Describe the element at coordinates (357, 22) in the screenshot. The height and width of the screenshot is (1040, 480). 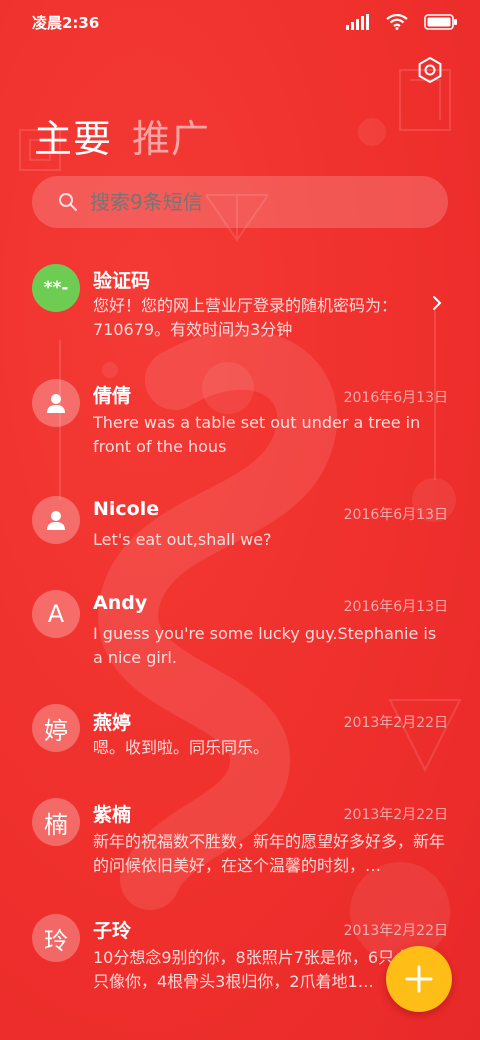
I see `signal-icon` at that location.